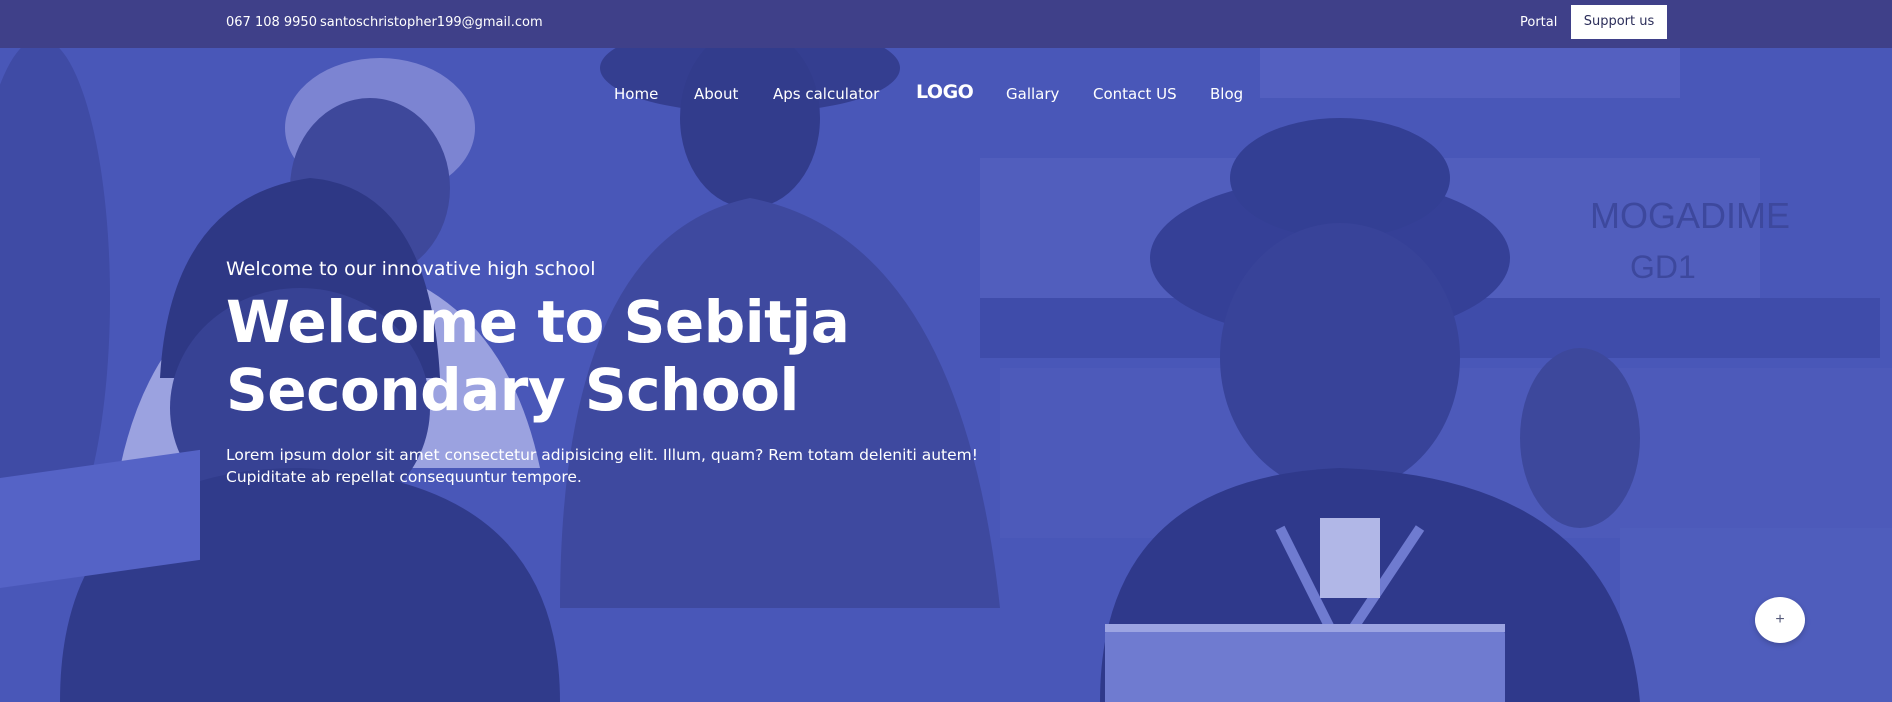 Image resolution: width=1892 pixels, height=702 pixels. Describe the element at coordinates (271, 22) in the screenshot. I see `contact-phone: 067 108 9950` at that location.